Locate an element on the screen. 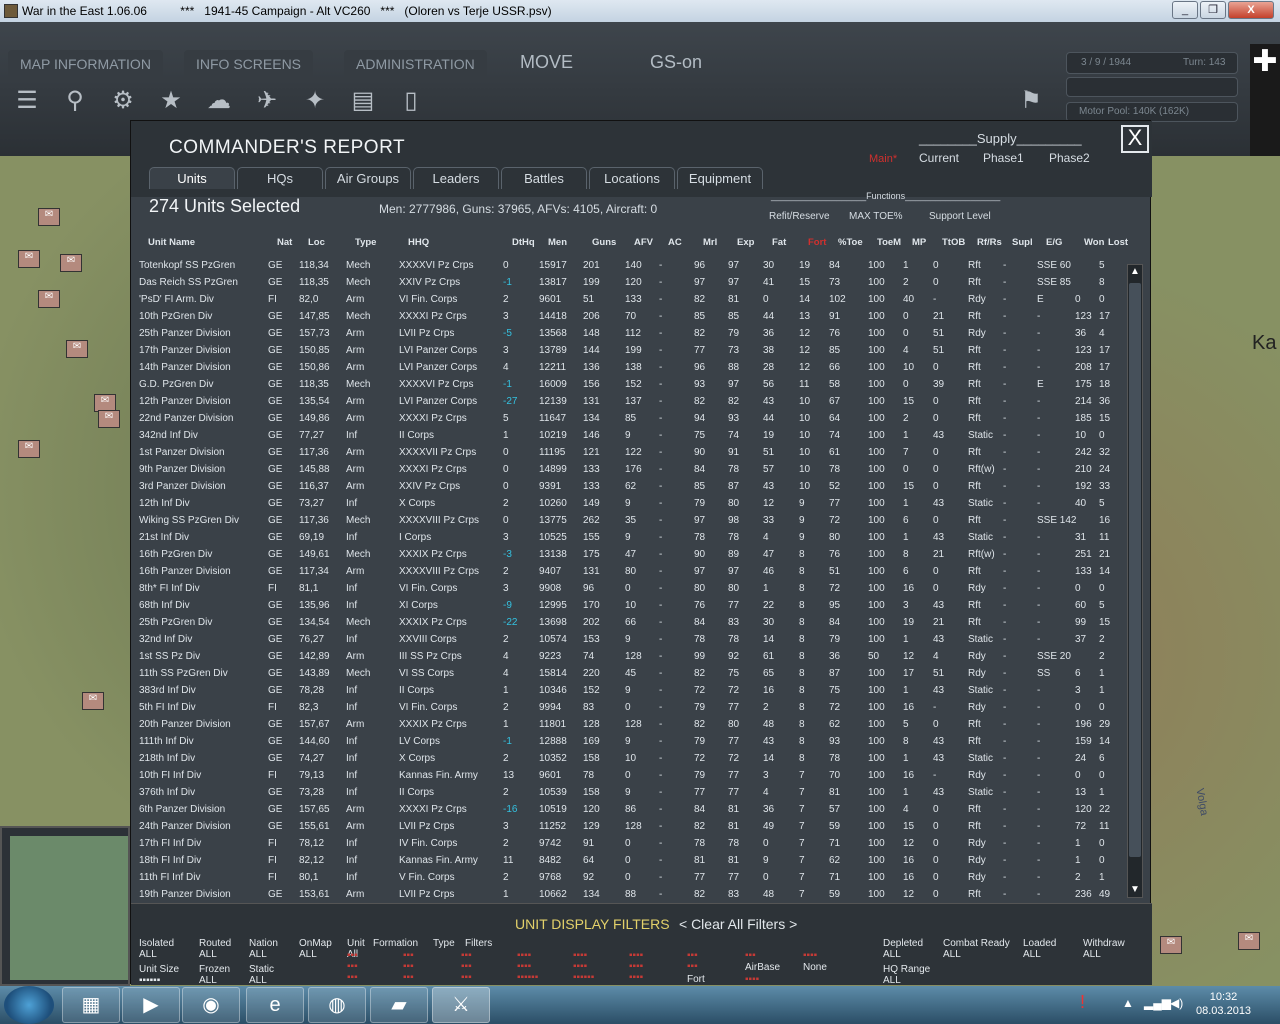 The width and height of the screenshot is (1280, 1024). column-header-mp: MP is located at coordinates (919, 242).